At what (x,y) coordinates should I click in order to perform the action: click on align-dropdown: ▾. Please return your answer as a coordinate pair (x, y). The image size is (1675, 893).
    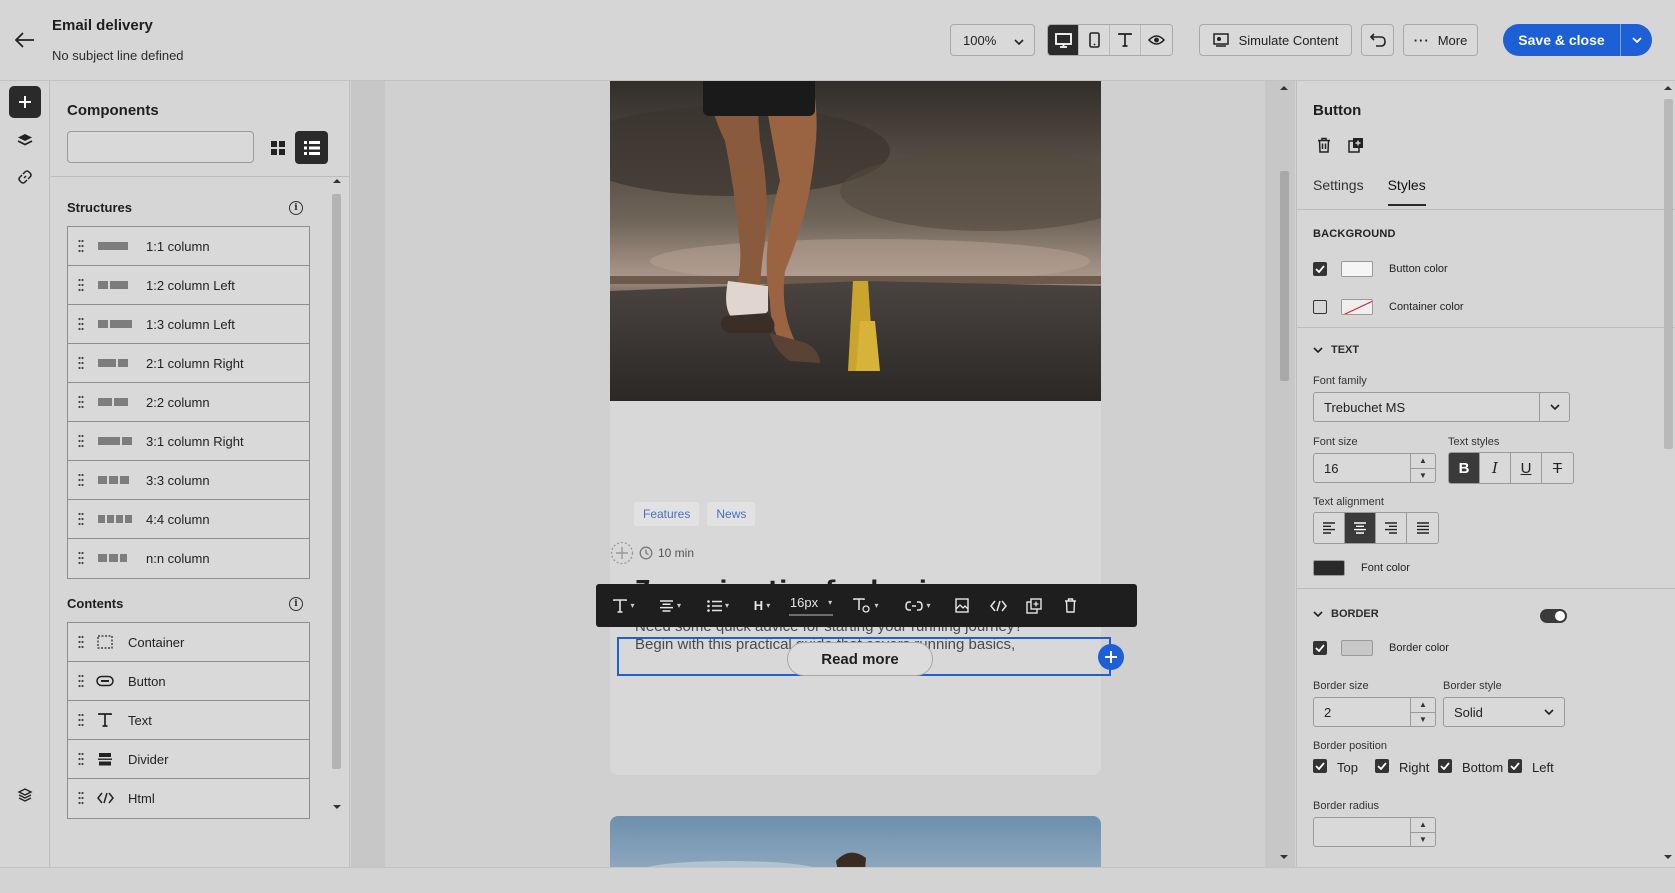
    Looking at the image, I should click on (670, 605).